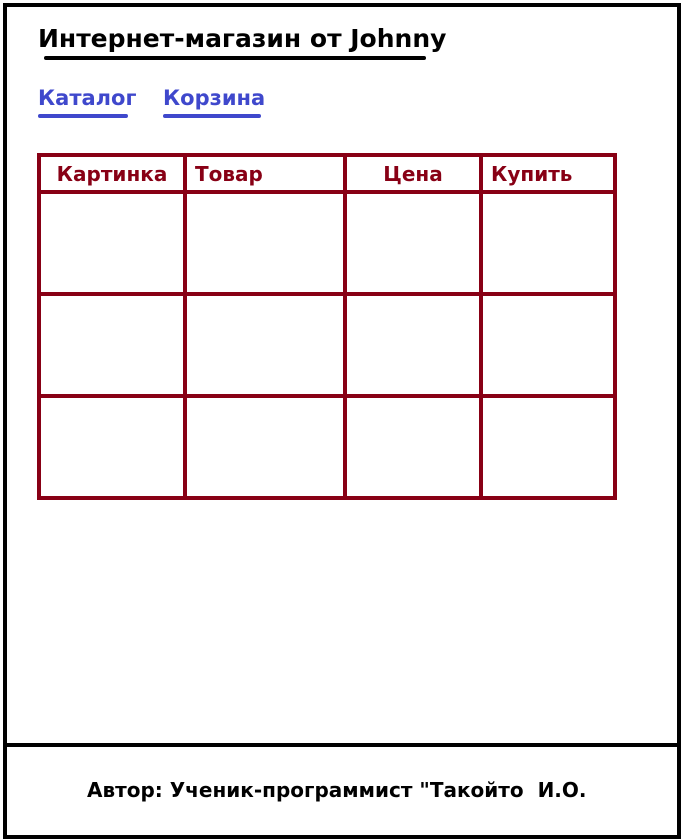 The image size is (681, 839). I want to click on nav-link-catalog-underline, so click(83, 116).